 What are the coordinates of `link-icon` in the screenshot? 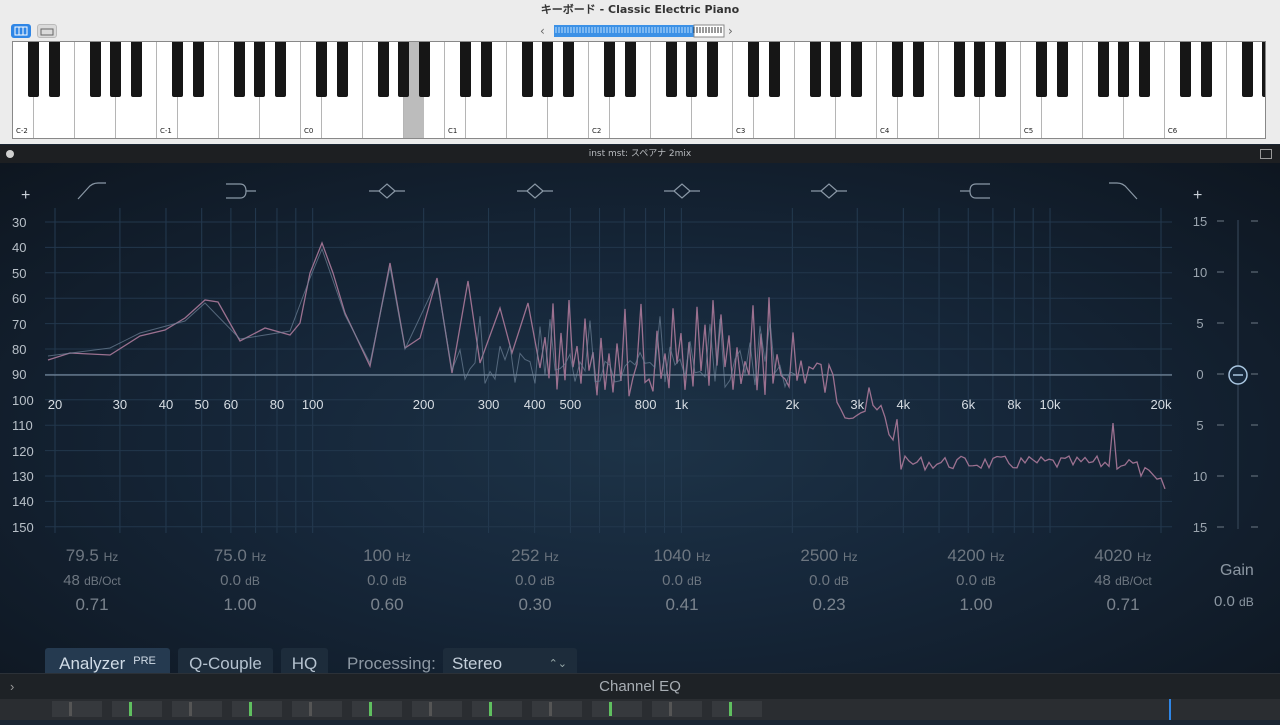 It's located at (1266, 154).